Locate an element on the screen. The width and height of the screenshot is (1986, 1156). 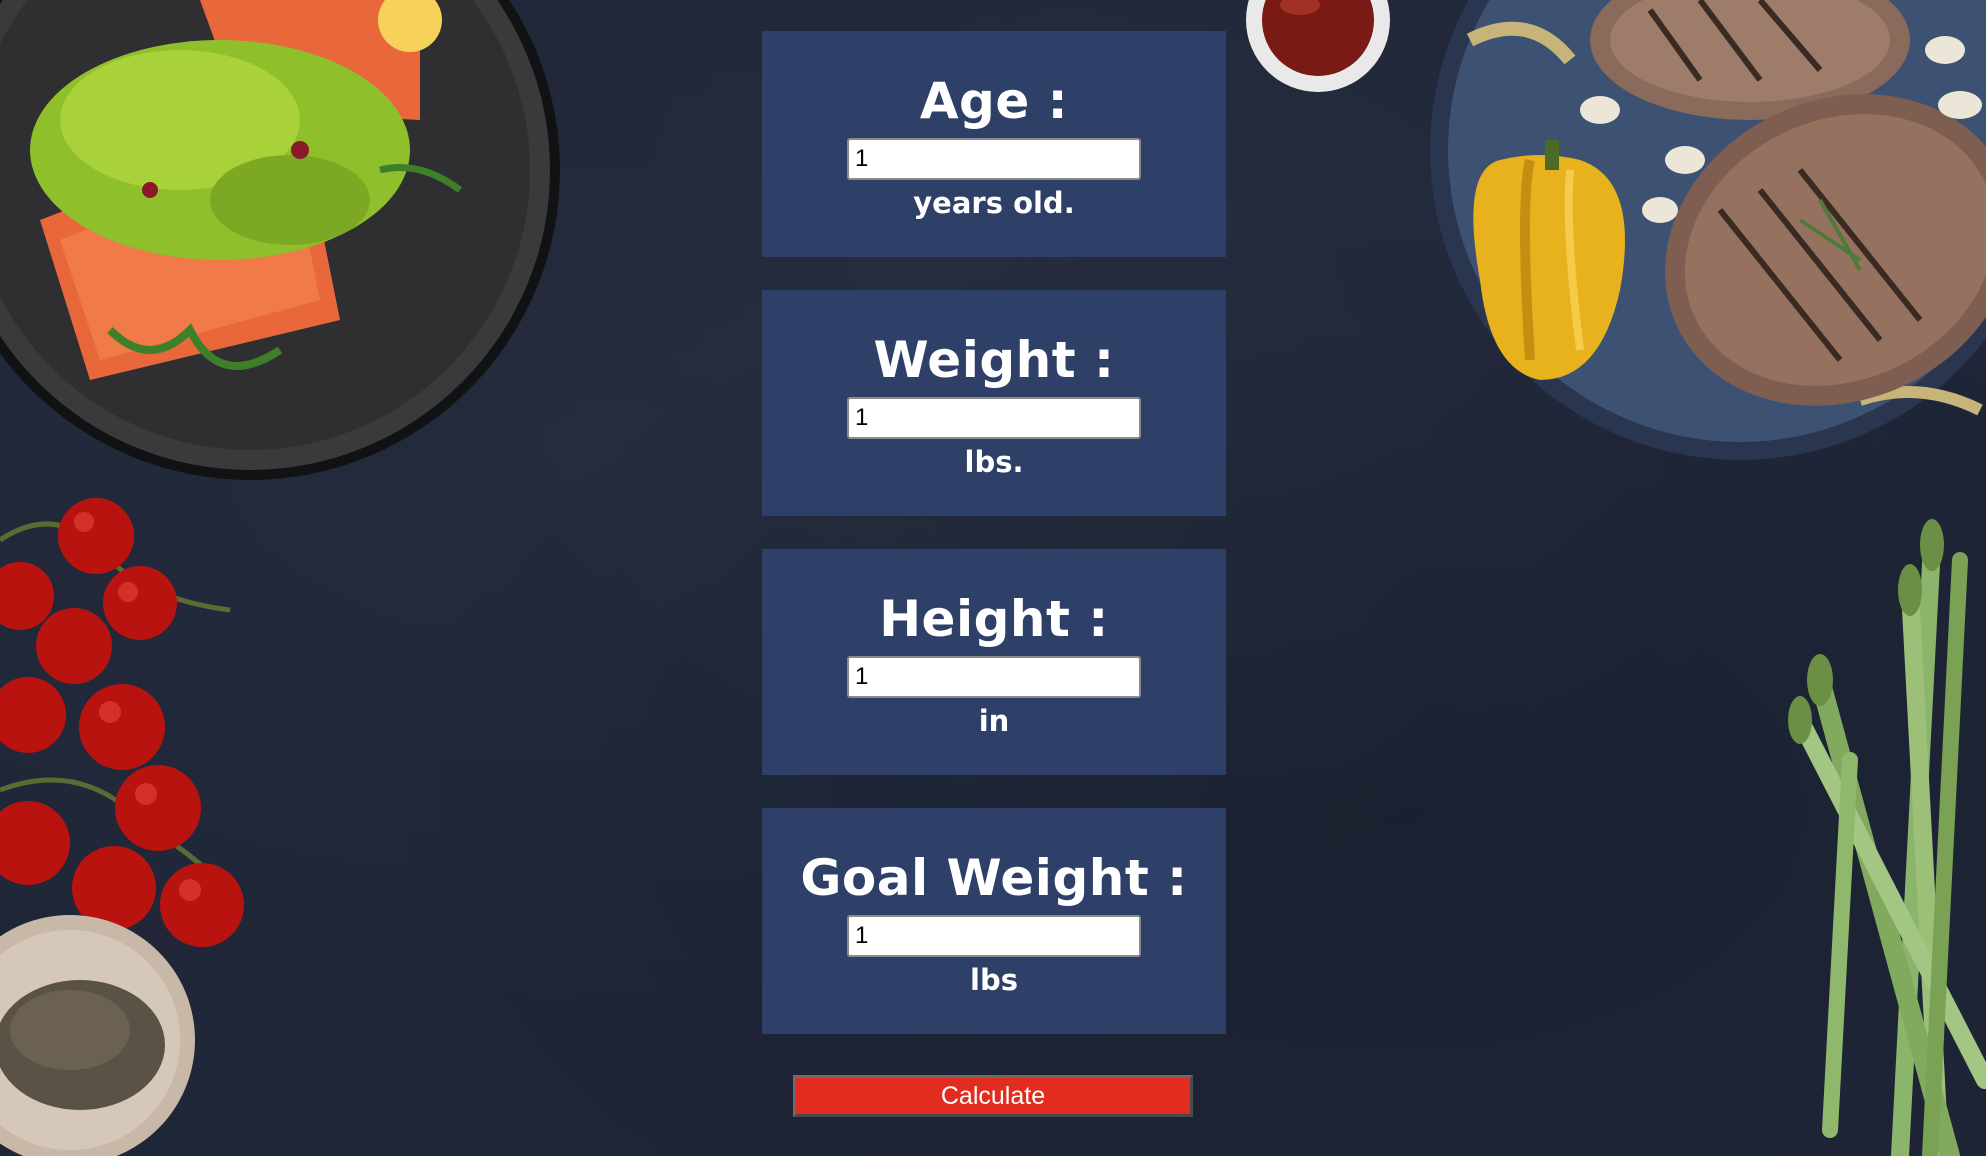
ketchup-bowl is located at coordinates (1318, 46).